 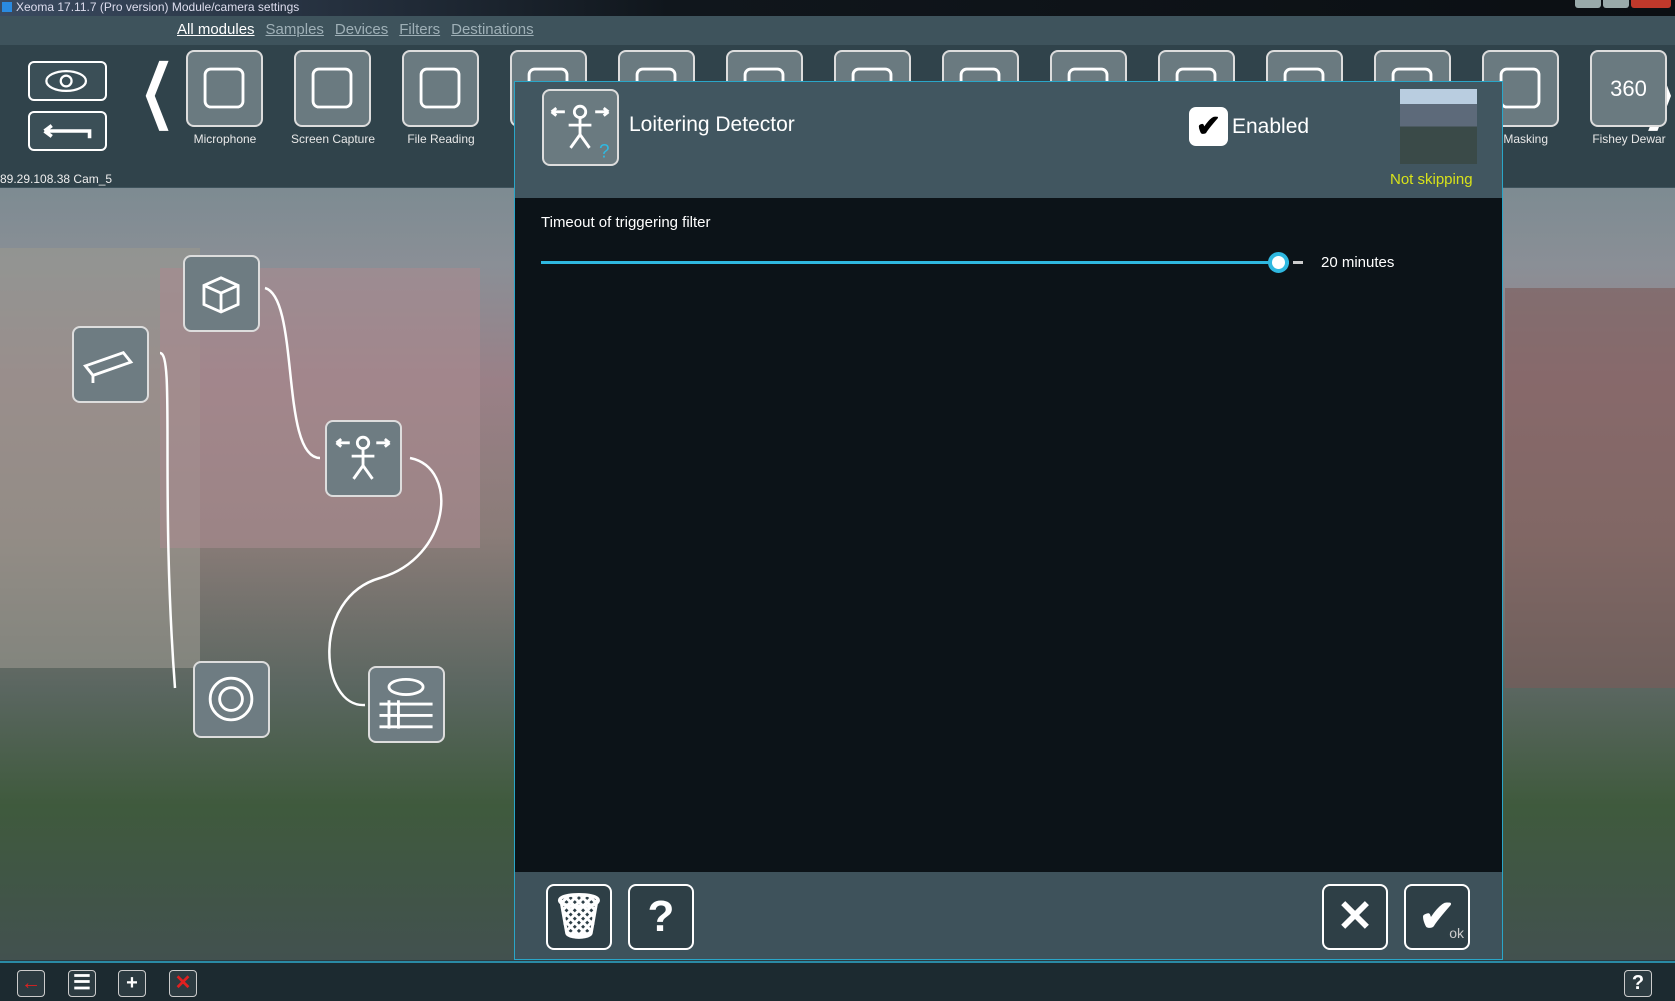 What do you see at coordinates (1278, 262) in the screenshot?
I see `timeout-slider-handle` at bounding box center [1278, 262].